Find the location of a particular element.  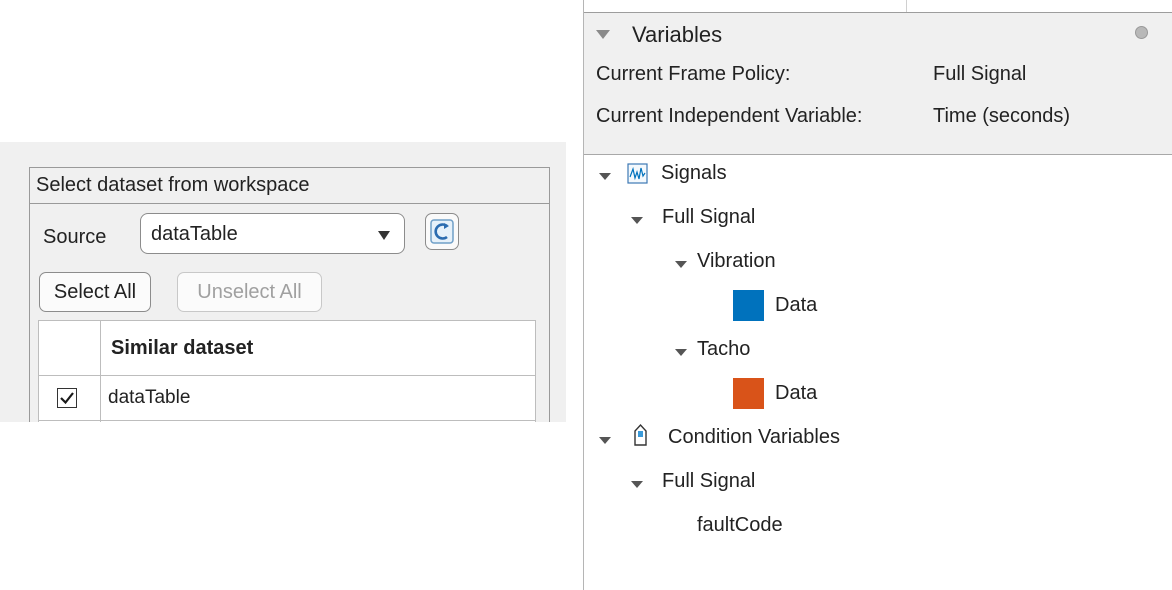

variables-title-bar: Variables is located at coordinates (878, 35).